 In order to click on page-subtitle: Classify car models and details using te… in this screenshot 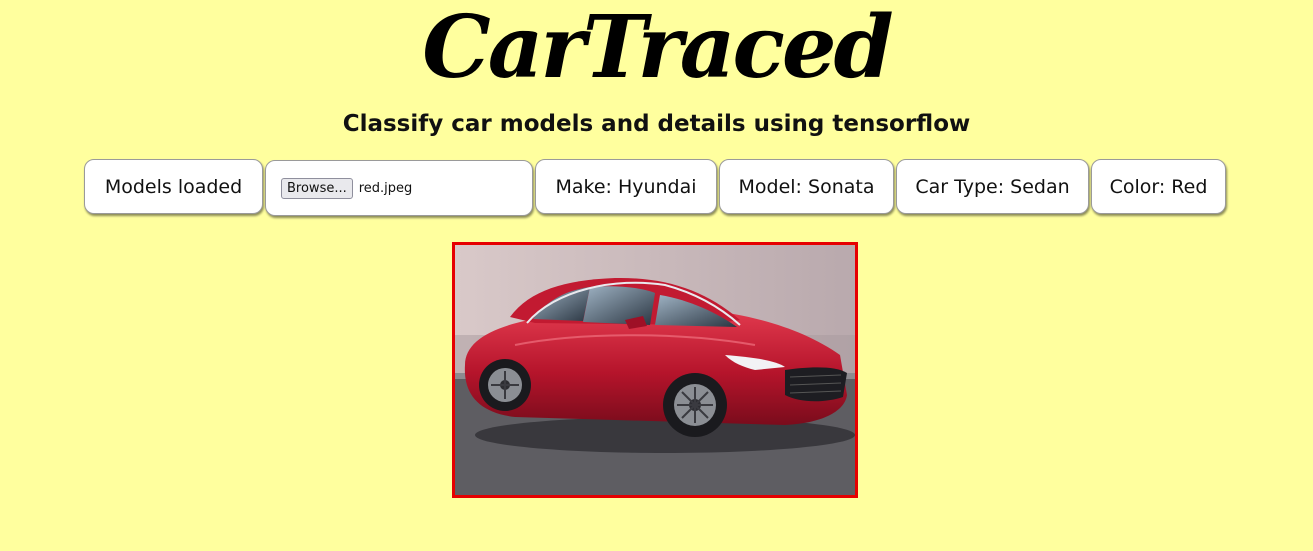, I will do `click(656, 124)`.